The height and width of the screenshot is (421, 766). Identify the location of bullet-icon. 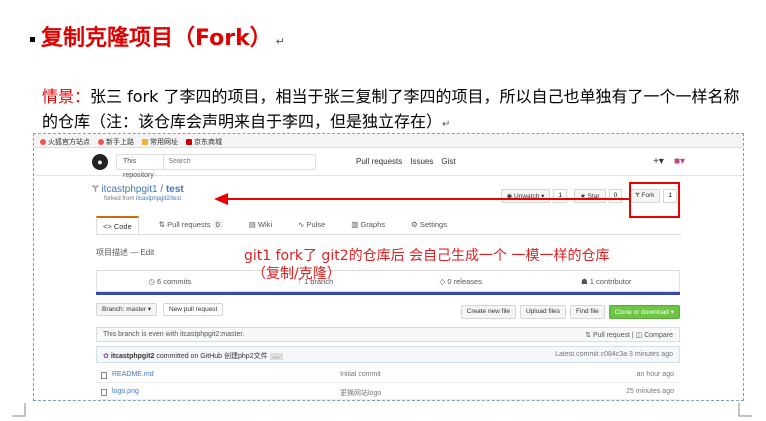
(32, 39).